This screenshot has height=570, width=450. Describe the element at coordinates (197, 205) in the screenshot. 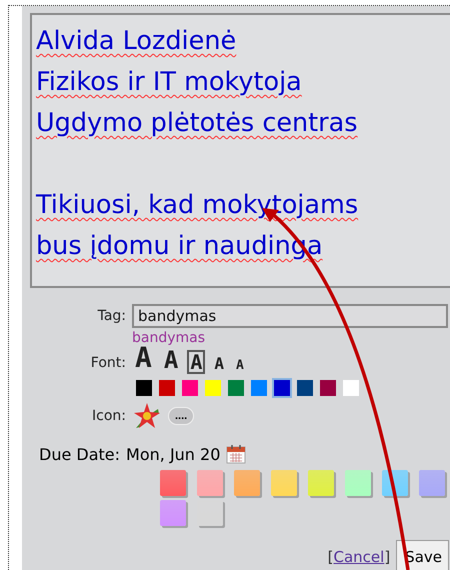

I see `note-text-line: Tikiuosi, kad mokytojams` at that location.